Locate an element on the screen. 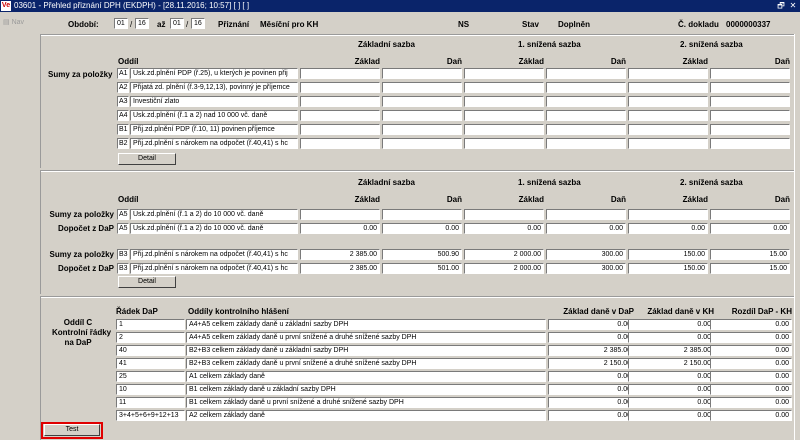 The width and height of the screenshot is (800, 440). s3-radek-field: 40 is located at coordinates (150, 350).